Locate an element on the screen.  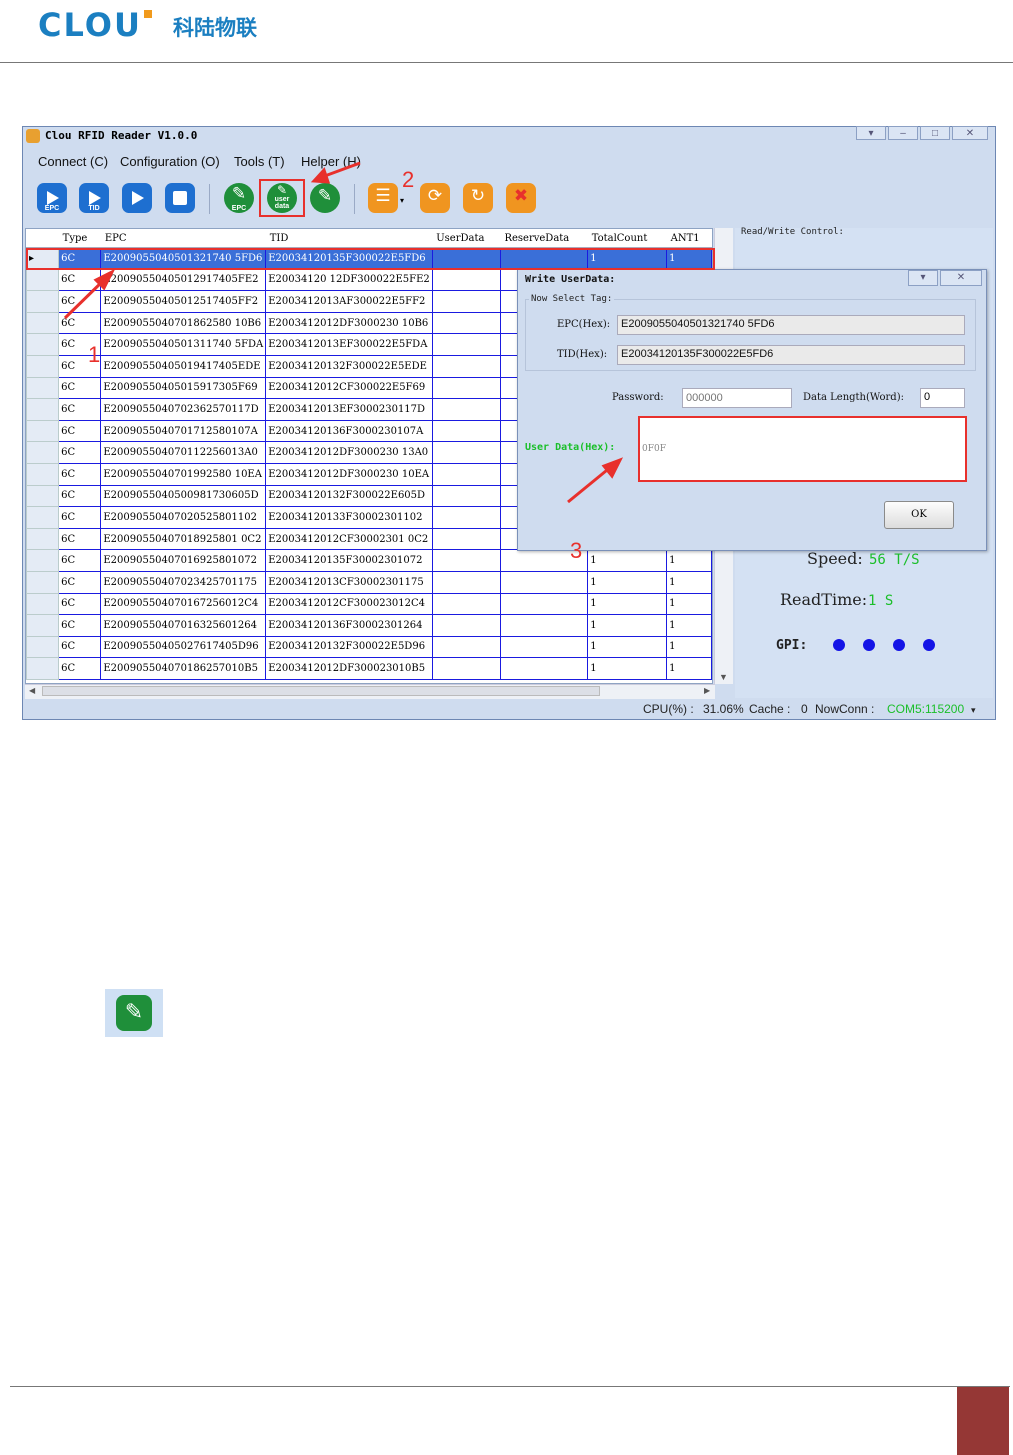
page-number-box is located at coordinates (983, 1421).